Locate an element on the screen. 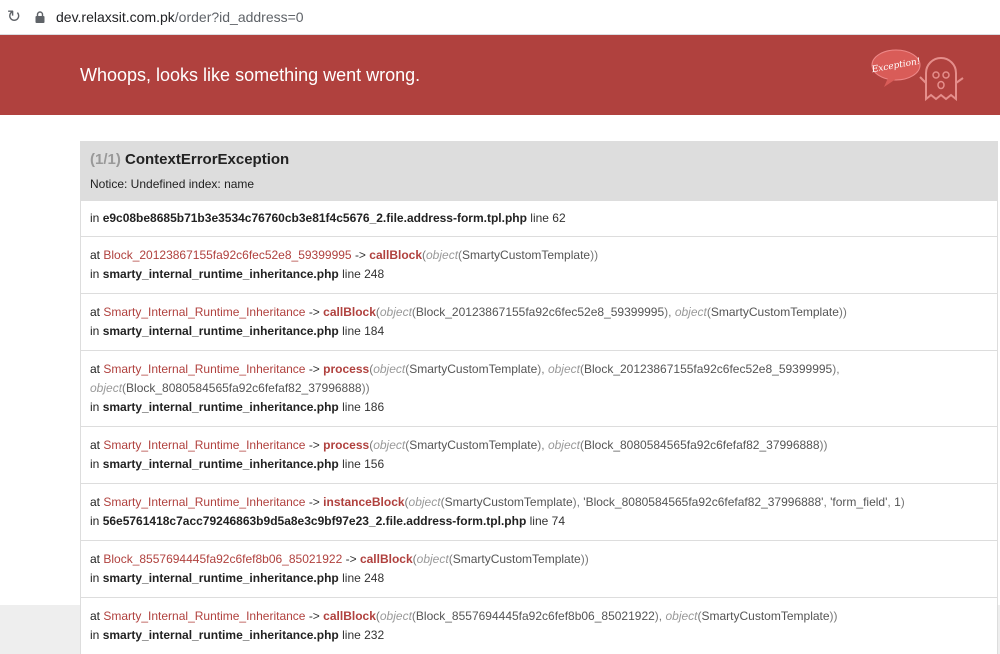  trace-arg-value: Block_20123867155fa92c6fec52e8_59399995 is located at coordinates (708, 369).